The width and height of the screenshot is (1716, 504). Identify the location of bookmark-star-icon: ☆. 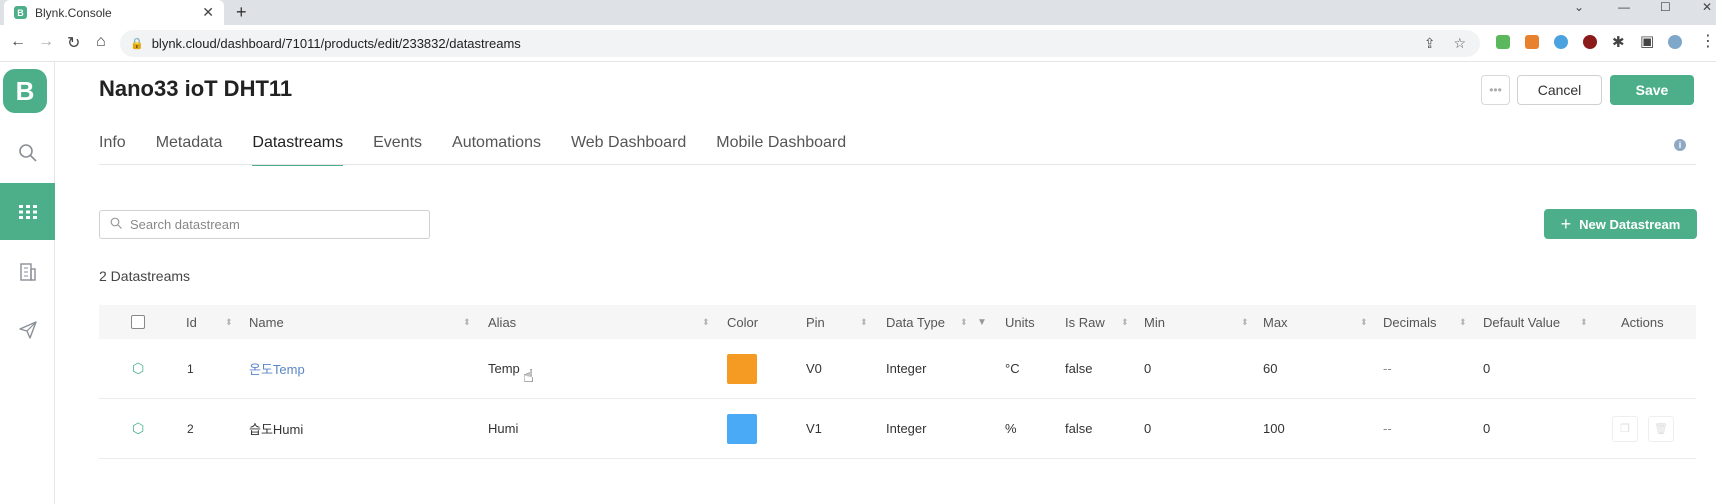
(1459, 43).